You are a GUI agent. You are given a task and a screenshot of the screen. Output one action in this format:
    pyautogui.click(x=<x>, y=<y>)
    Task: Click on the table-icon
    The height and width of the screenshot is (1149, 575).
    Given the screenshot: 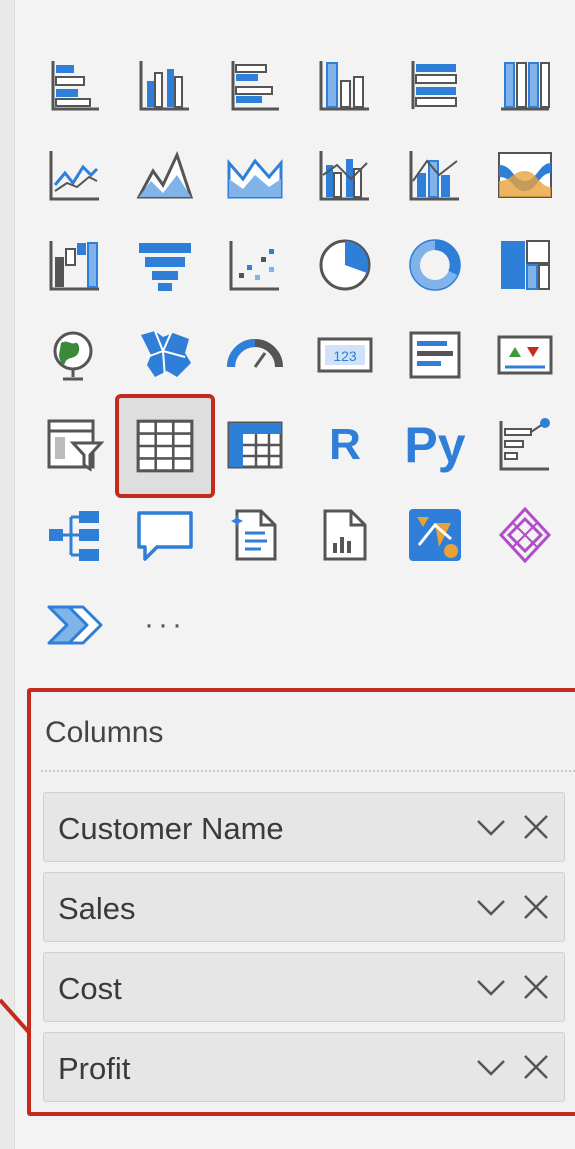 What is the action you would take?
    pyautogui.click(x=165, y=446)
    